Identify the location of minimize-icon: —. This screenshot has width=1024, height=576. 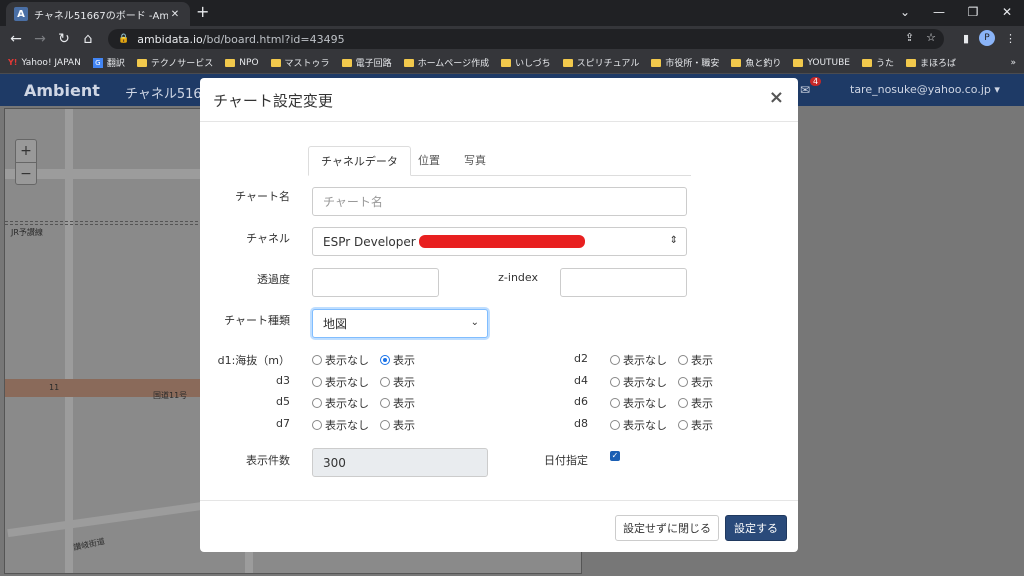
(939, 13).